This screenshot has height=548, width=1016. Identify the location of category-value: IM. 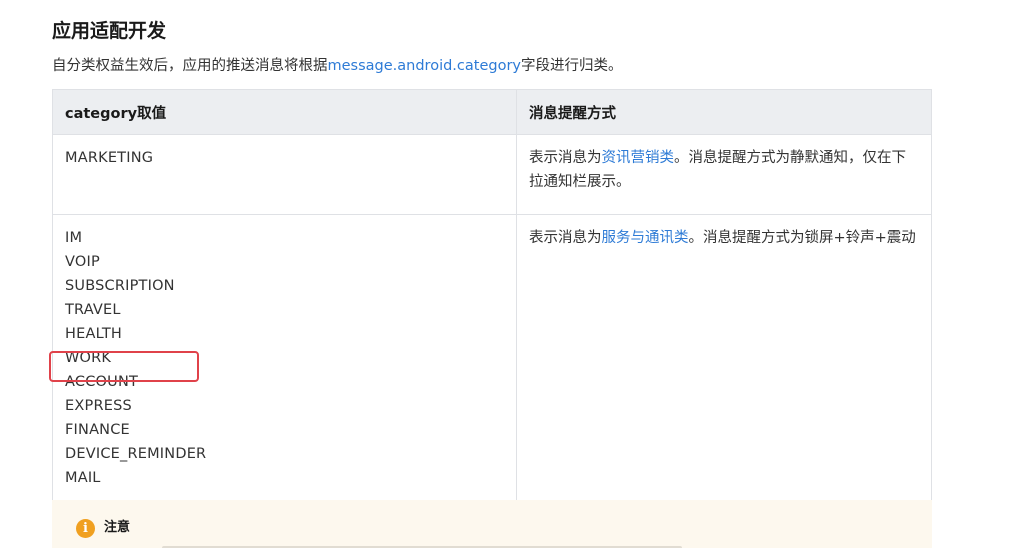
(74, 238).